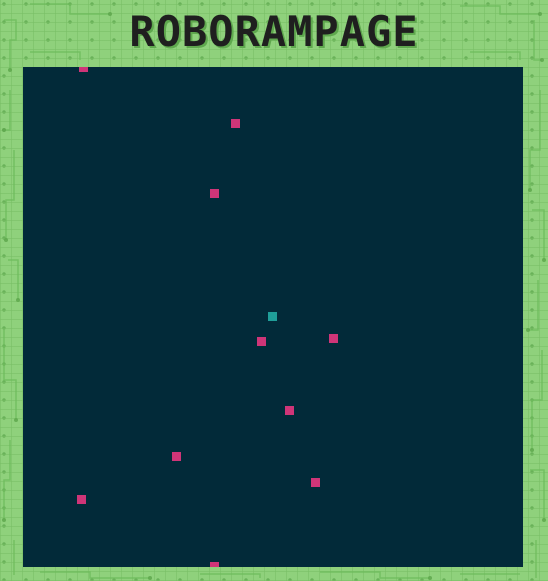  What do you see at coordinates (274, 31) in the screenshot?
I see `game-title: ROBORAMPAGE` at bounding box center [274, 31].